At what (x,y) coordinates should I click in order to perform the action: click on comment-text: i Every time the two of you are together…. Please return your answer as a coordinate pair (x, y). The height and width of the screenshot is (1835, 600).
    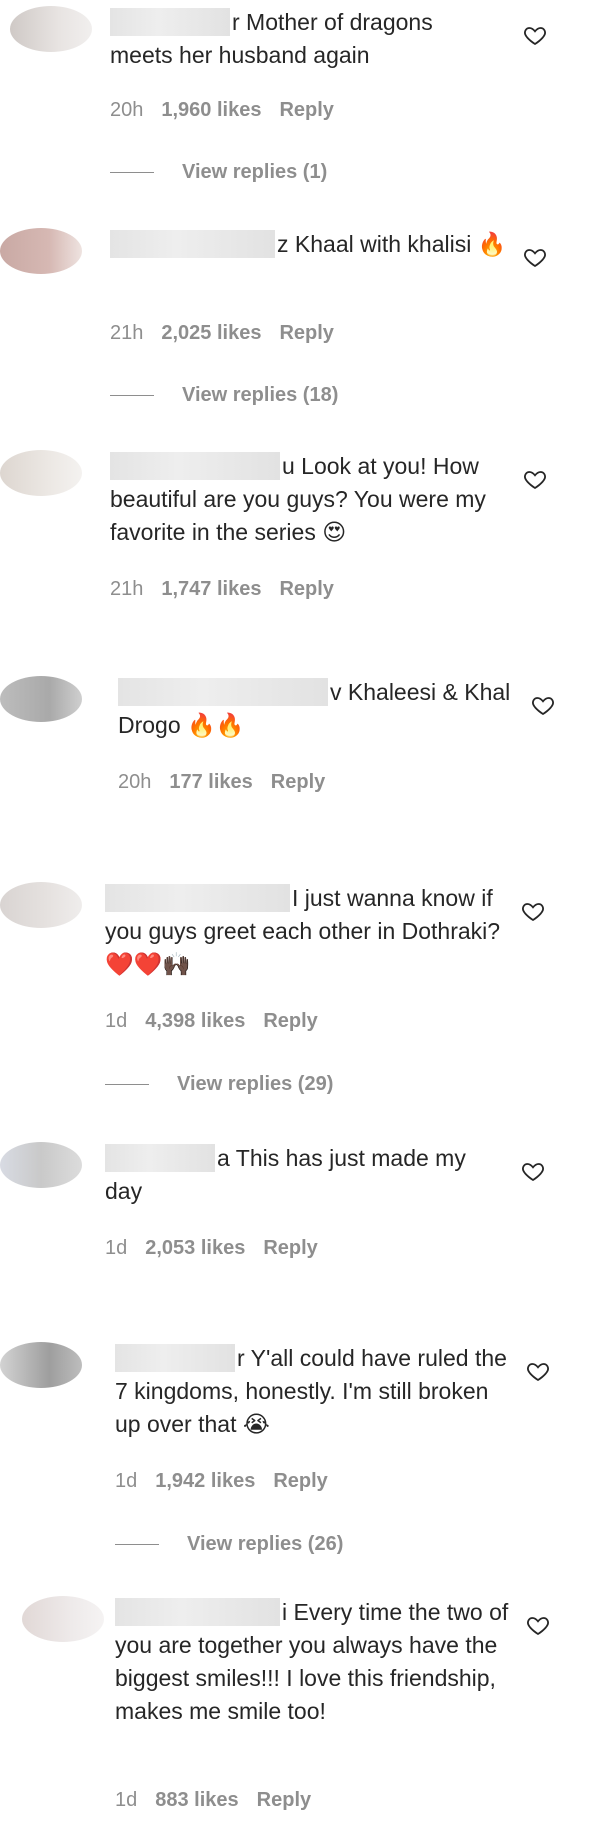
    Looking at the image, I should click on (312, 1661).